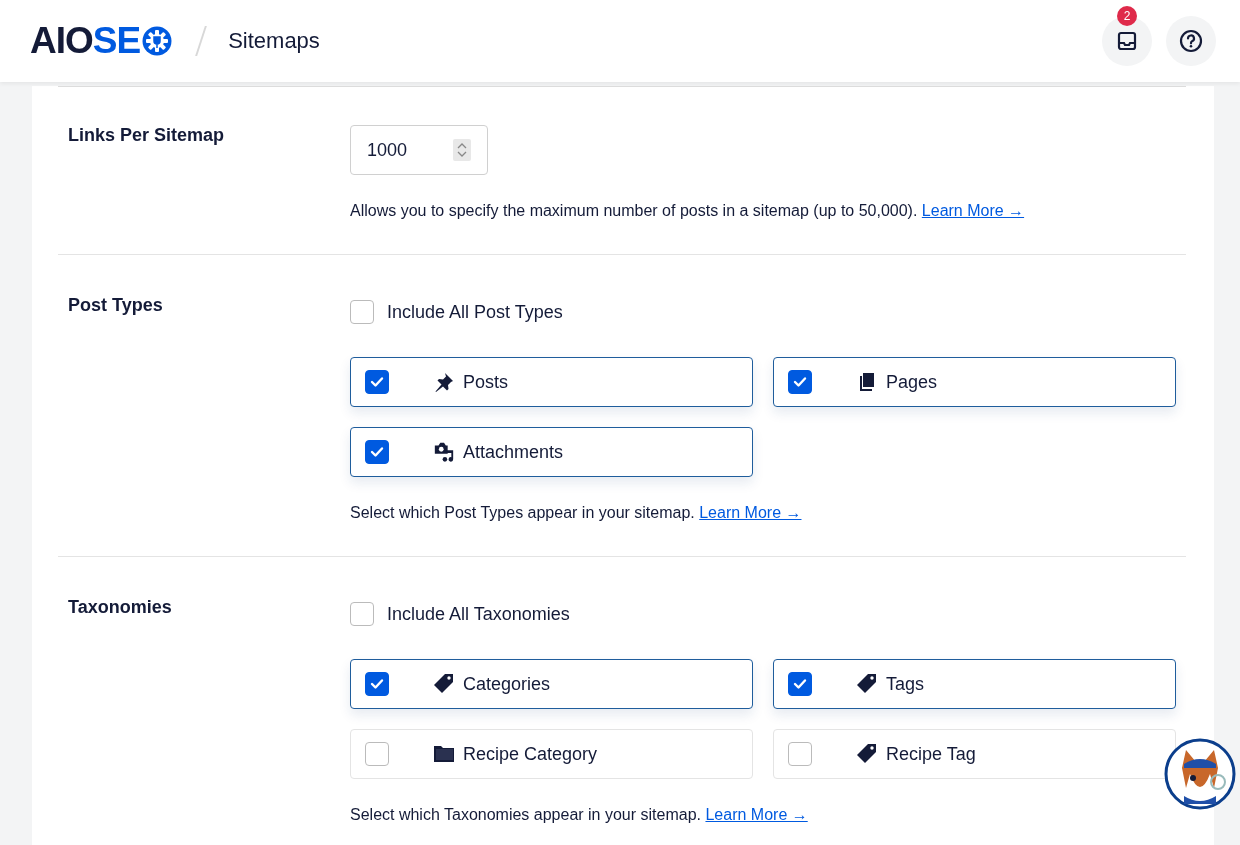 The image size is (1240, 845). I want to click on setting-label: Links Per Sitemap, so click(146, 135).